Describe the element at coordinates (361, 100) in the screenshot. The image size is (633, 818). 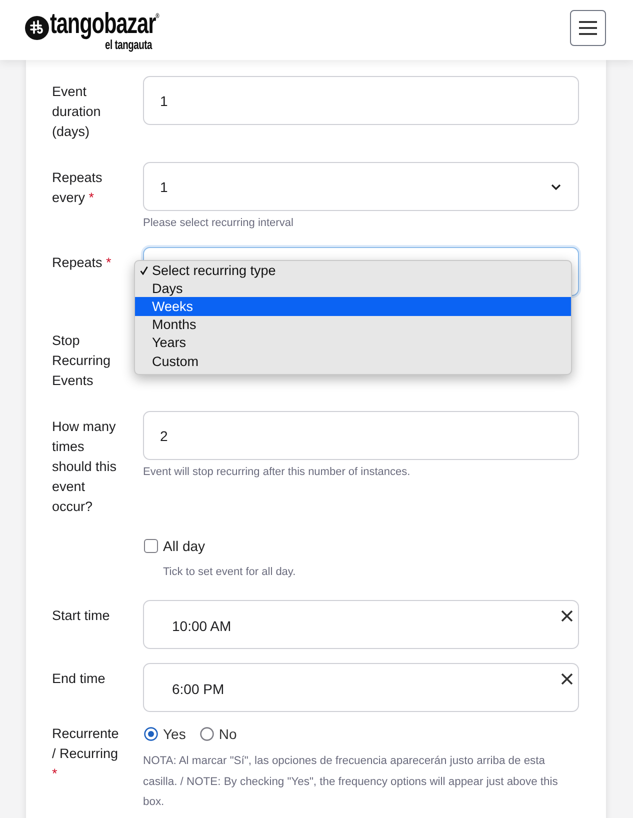
I see `number-input: 1` at that location.